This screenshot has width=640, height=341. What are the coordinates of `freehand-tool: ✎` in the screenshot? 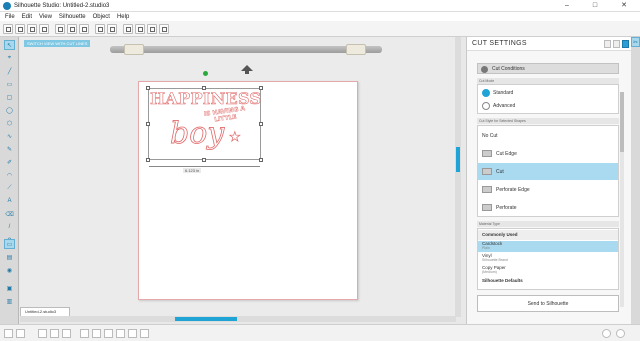 It's located at (9, 149).